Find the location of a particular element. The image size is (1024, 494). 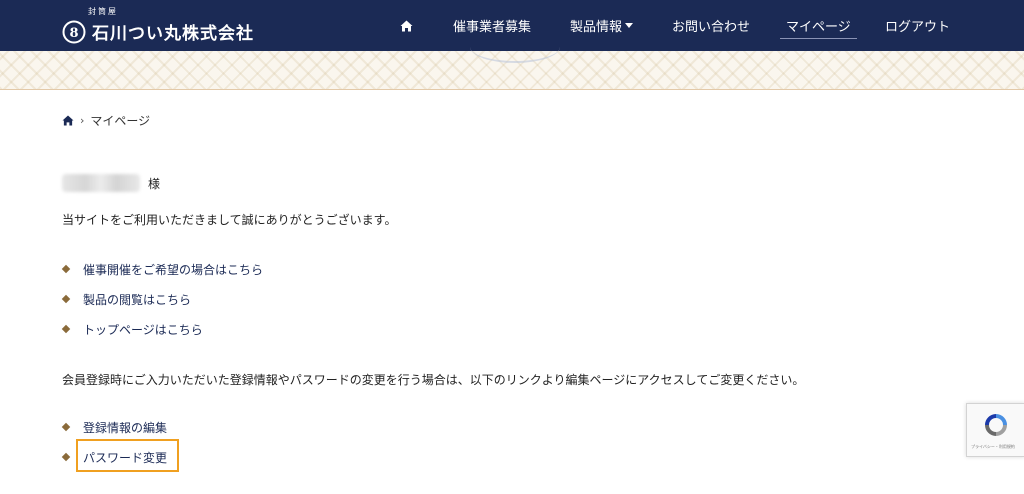

nav-contact-label: お問い合わせ is located at coordinates (711, 27).